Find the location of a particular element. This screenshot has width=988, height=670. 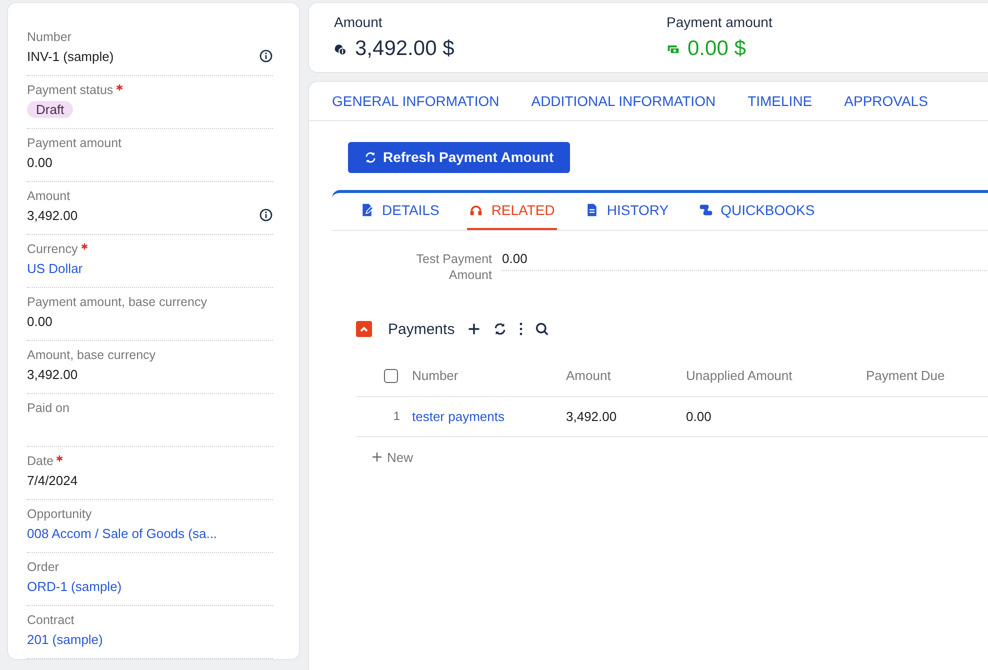

sync-icon is located at coordinates (705, 210).